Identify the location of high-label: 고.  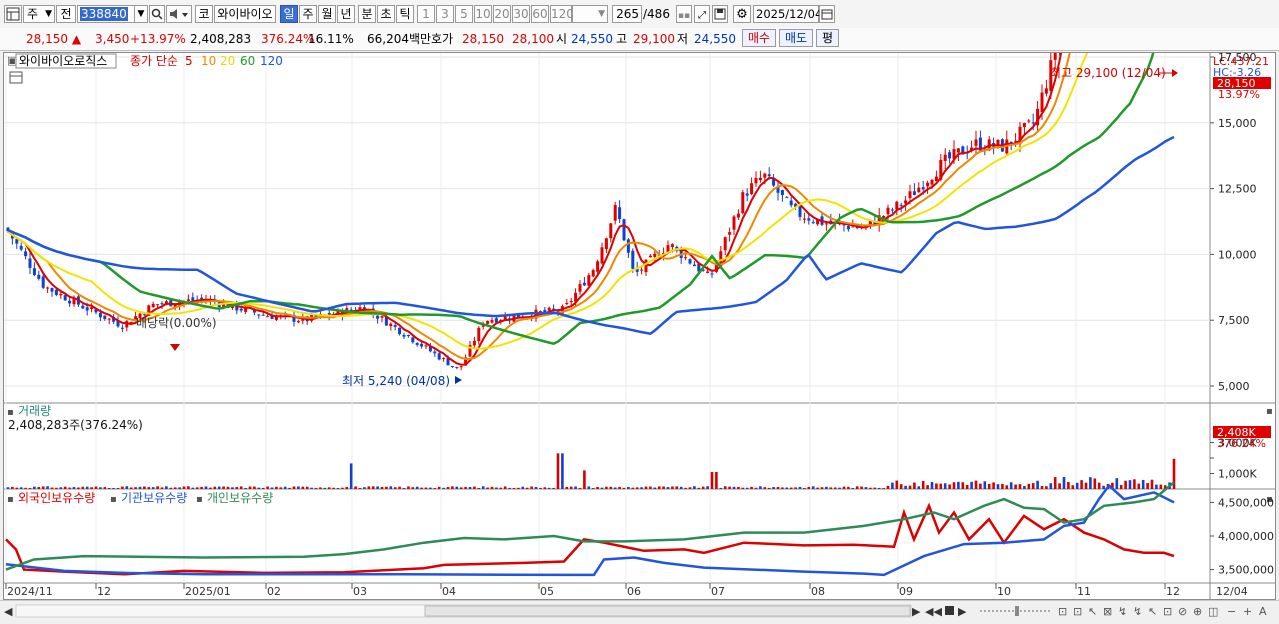
(622, 39).